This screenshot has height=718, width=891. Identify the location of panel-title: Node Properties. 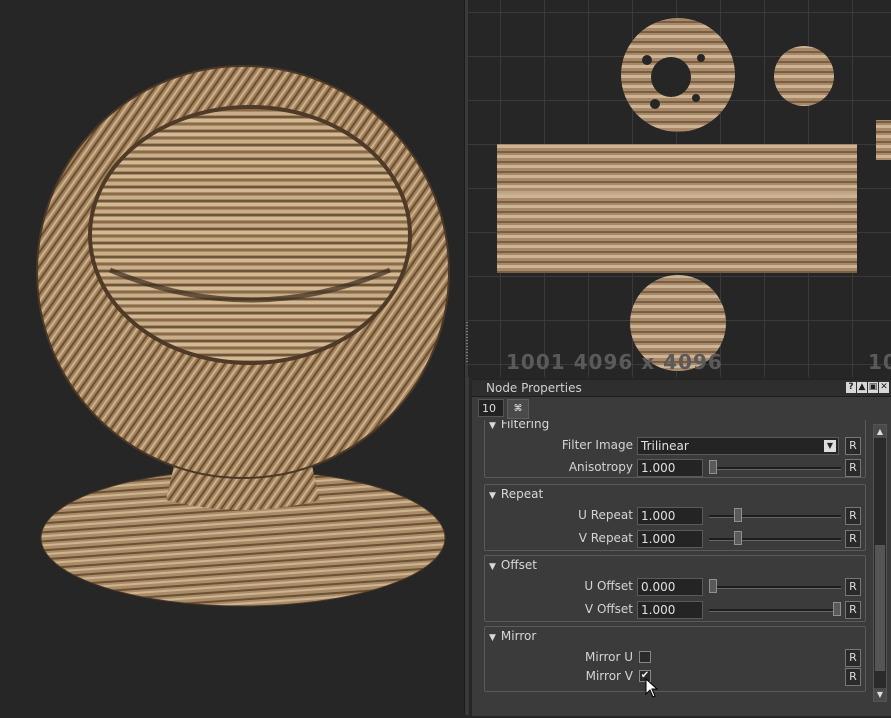
(534, 388).